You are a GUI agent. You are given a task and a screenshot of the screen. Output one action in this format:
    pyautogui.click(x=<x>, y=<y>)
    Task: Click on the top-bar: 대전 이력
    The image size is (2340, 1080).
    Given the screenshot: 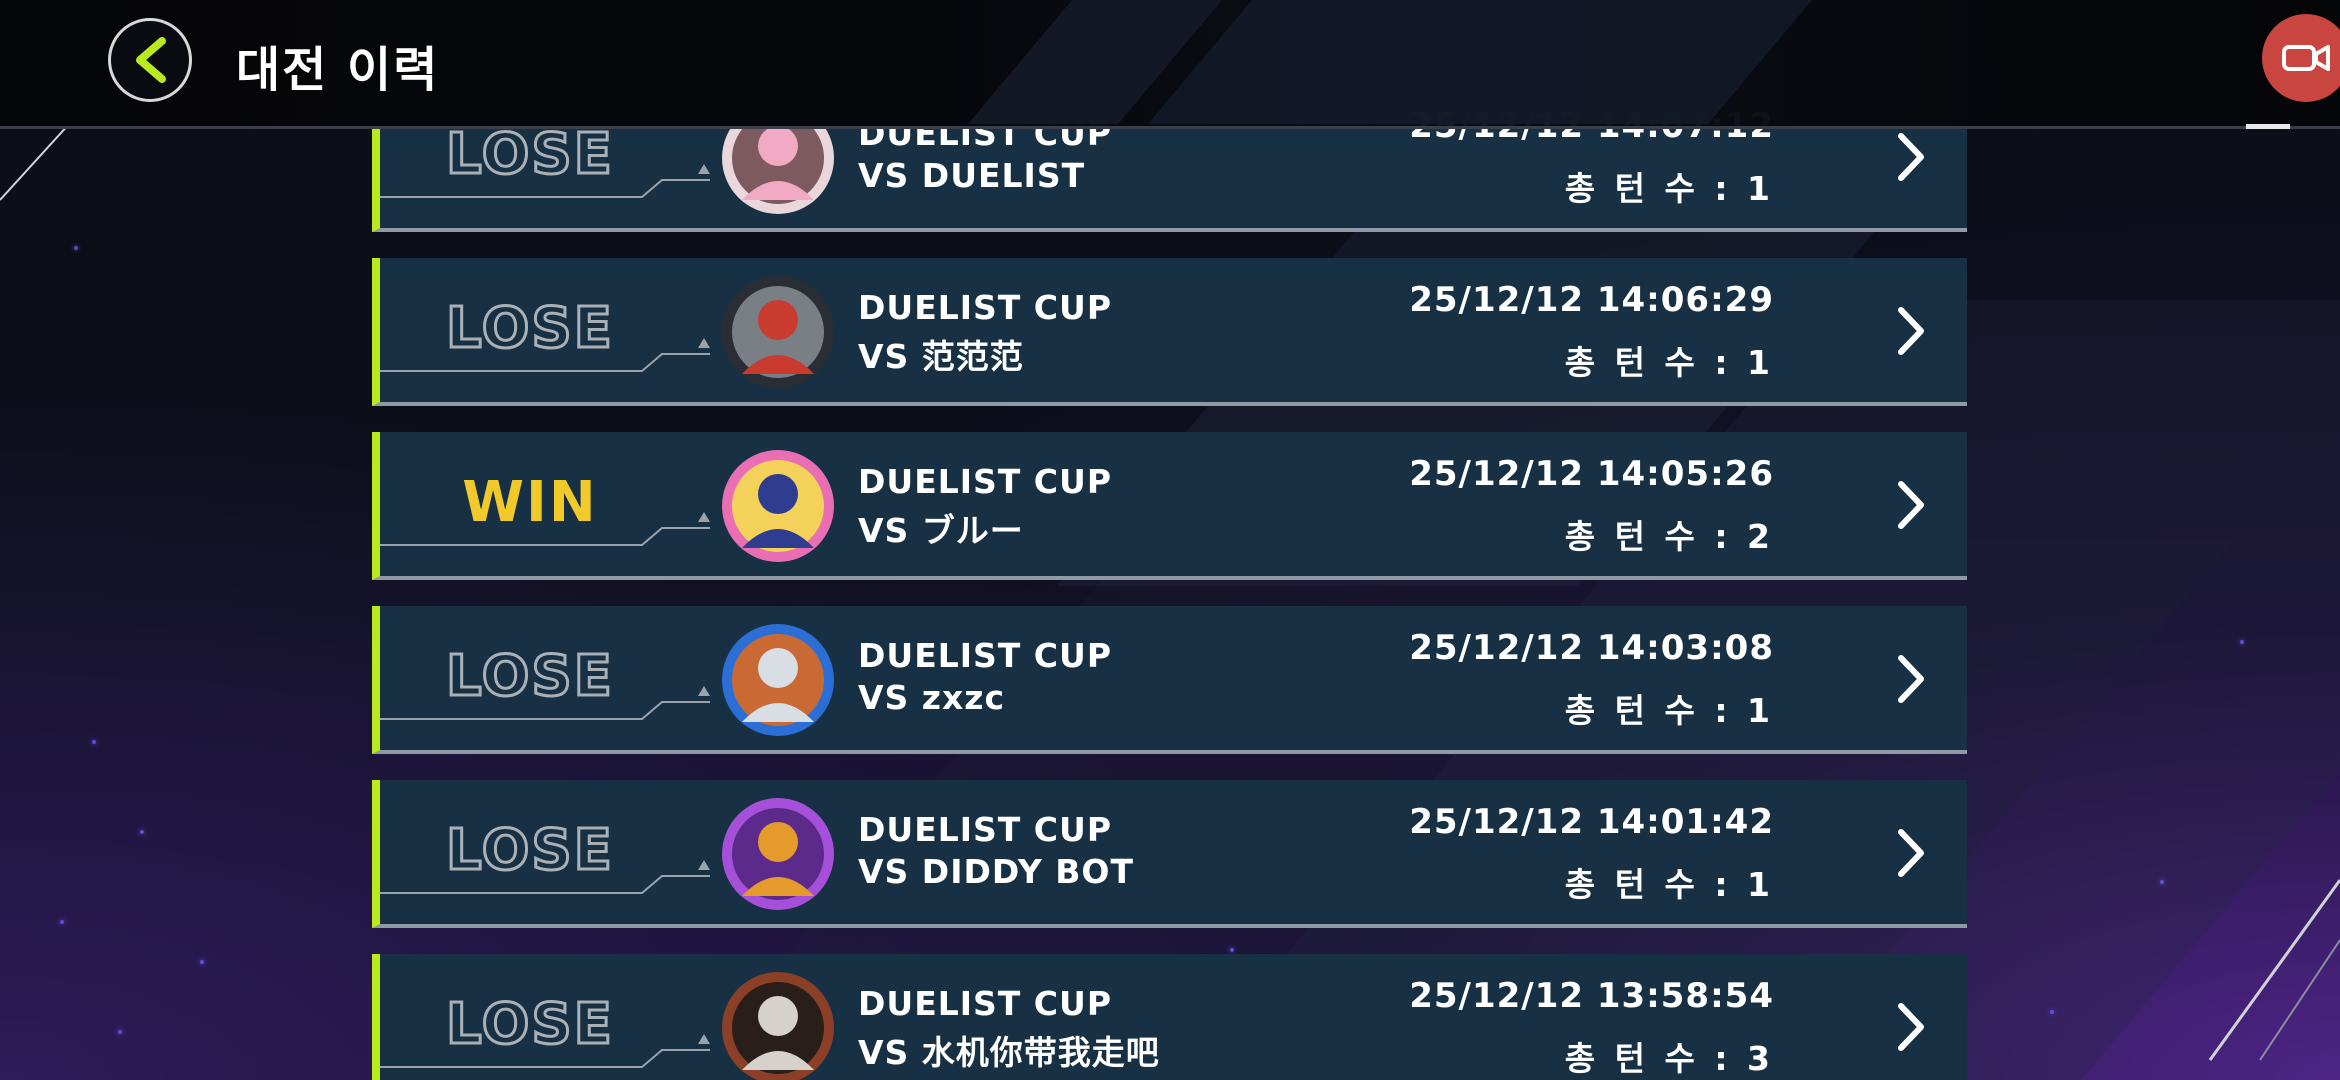 What is the action you would take?
    pyautogui.click(x=1170, y=64)
    